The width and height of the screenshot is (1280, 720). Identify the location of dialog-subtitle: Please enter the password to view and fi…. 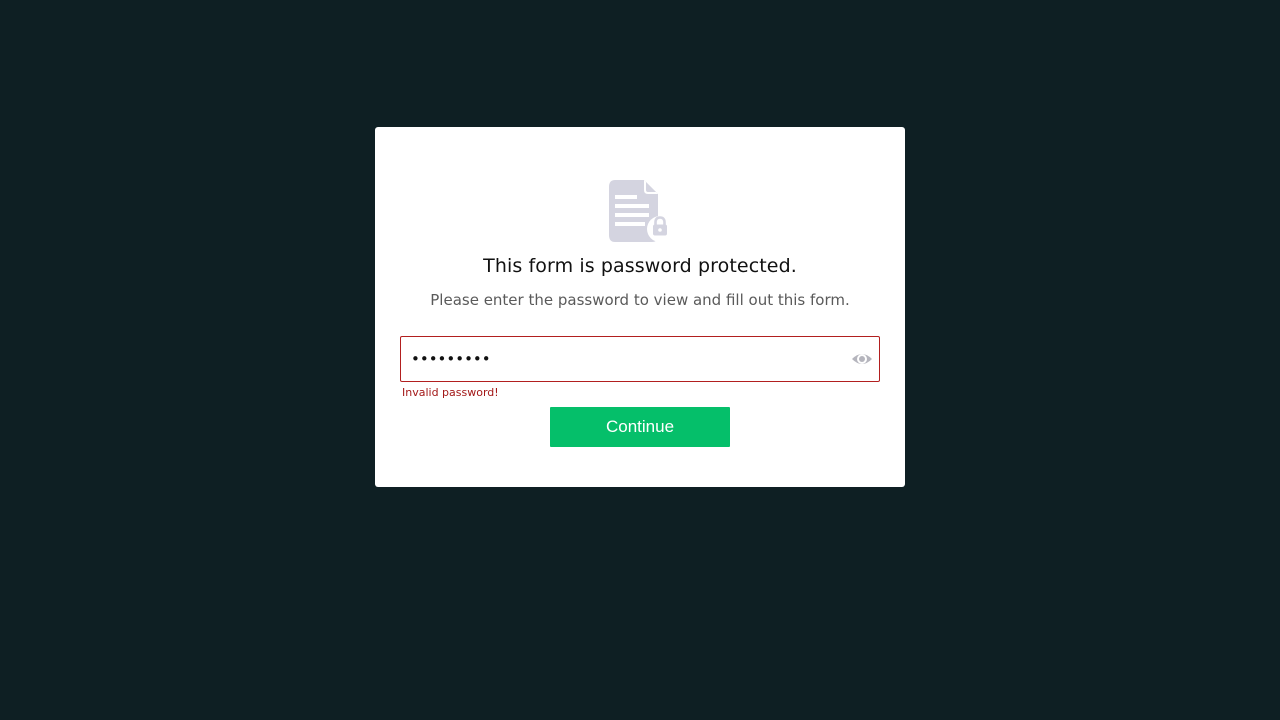
(640, 300).